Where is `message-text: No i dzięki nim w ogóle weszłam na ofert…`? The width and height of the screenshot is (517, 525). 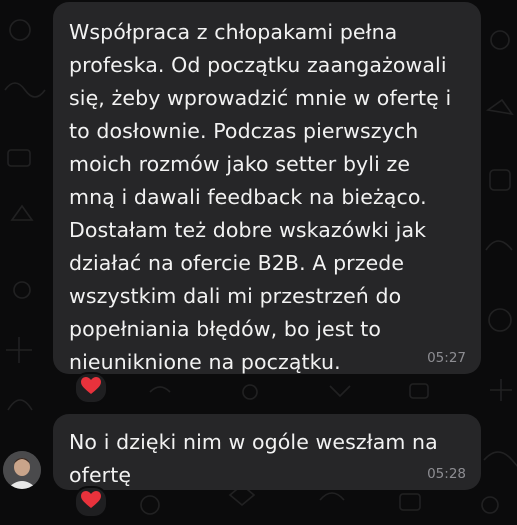 message-text: No i dzięki nim w ogóle weszłam na ofert… is located at coordinates (253, 458).